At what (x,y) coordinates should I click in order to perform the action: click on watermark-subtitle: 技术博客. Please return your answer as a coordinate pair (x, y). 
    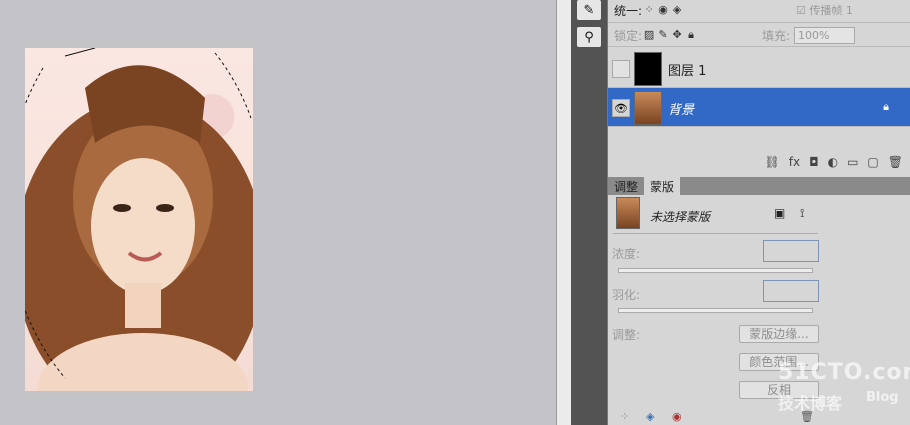
    Looking at the image, I should click on (810, 403).